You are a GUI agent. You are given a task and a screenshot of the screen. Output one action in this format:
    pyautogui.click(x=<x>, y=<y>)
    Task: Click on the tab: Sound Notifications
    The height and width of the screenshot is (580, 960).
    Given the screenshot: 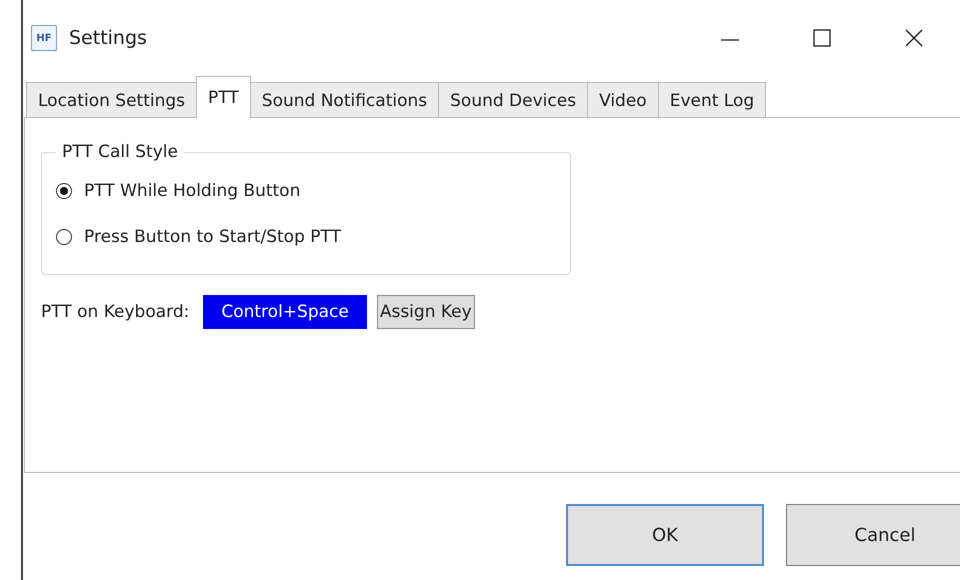 What is the action you would take?
    pyautogui.click(x=345, y=100)
    